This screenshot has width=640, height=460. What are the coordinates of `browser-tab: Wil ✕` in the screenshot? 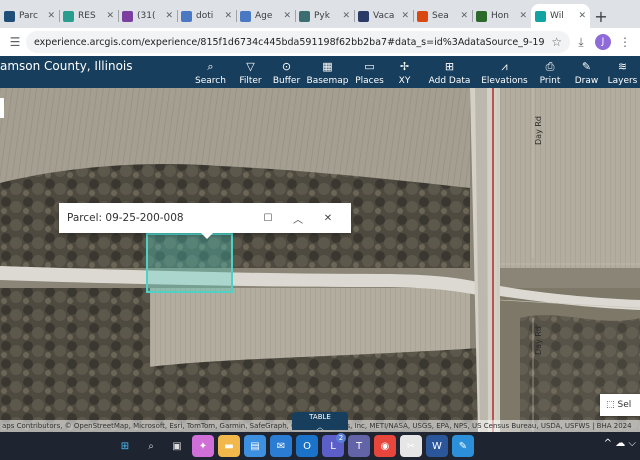 It's located at (560, 16).